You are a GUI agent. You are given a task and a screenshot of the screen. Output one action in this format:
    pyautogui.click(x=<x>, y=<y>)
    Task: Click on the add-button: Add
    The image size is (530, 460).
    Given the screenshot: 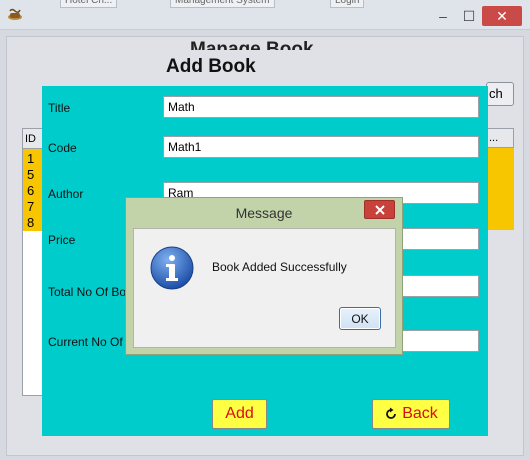 What is the action you would take?
    pyautogui.click(x=239, y=414)
    